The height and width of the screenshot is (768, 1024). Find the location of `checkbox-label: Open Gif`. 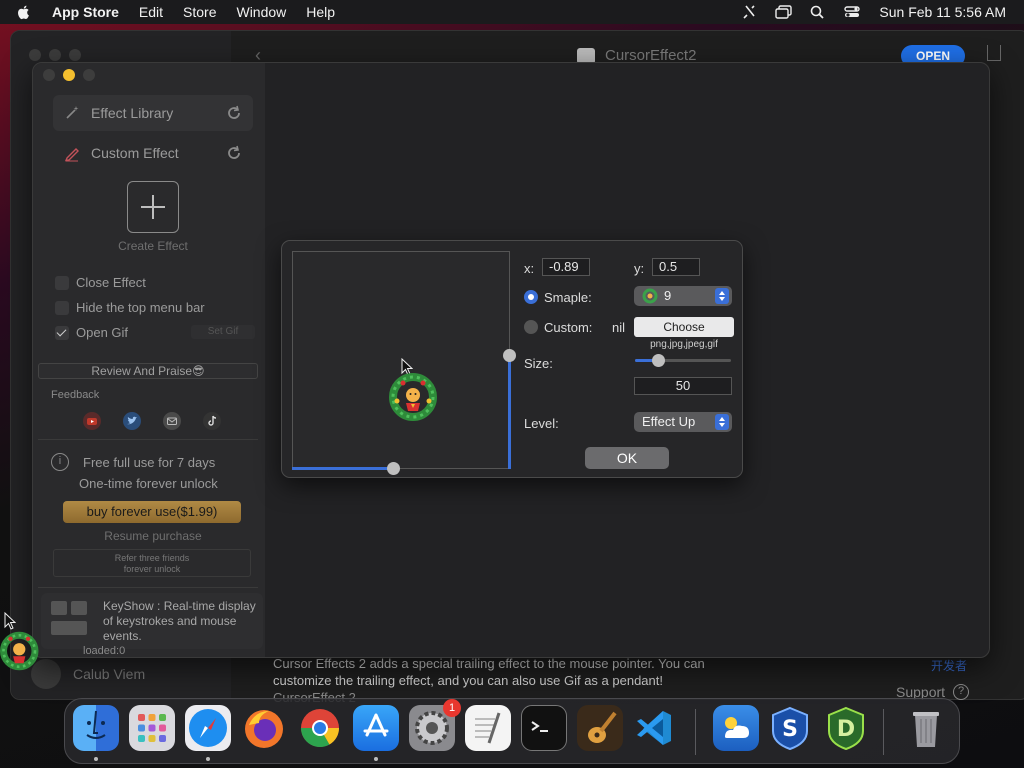

checkbox-label: Open Gif is located at coordinates (102, 332).